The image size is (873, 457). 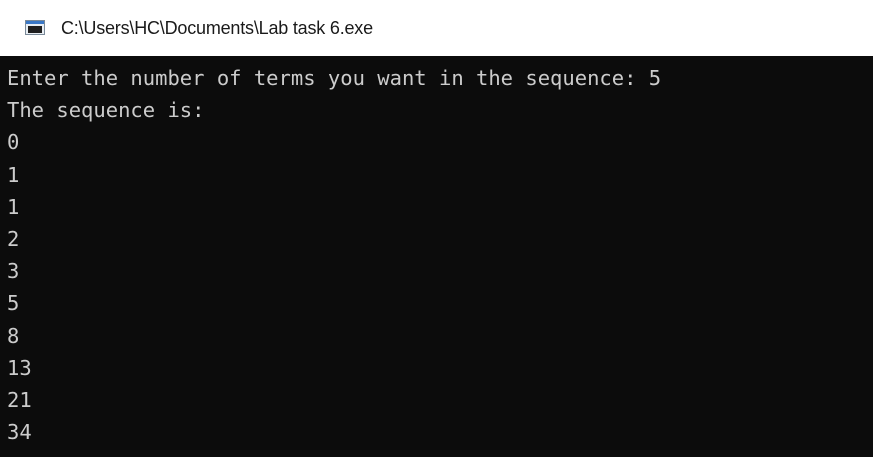 What do you see at coordinates (19, 432) in the screenshot?
I see `console-line-term: 34` at bounding box center [19, 432].